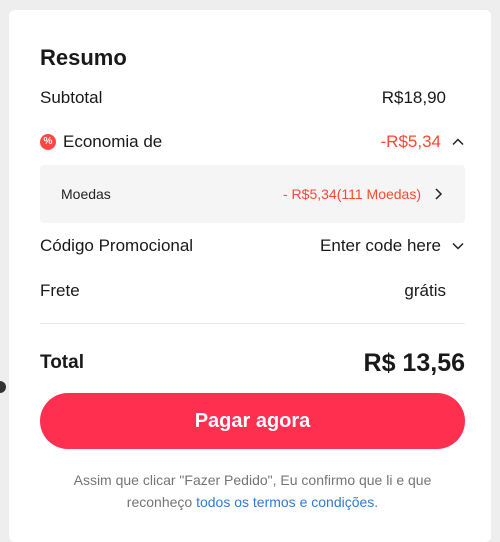 The width and height of the screenshot is (500, 542). Describe the element at coordinates (252, 323) in the screenshot. I see `divider` at that location.